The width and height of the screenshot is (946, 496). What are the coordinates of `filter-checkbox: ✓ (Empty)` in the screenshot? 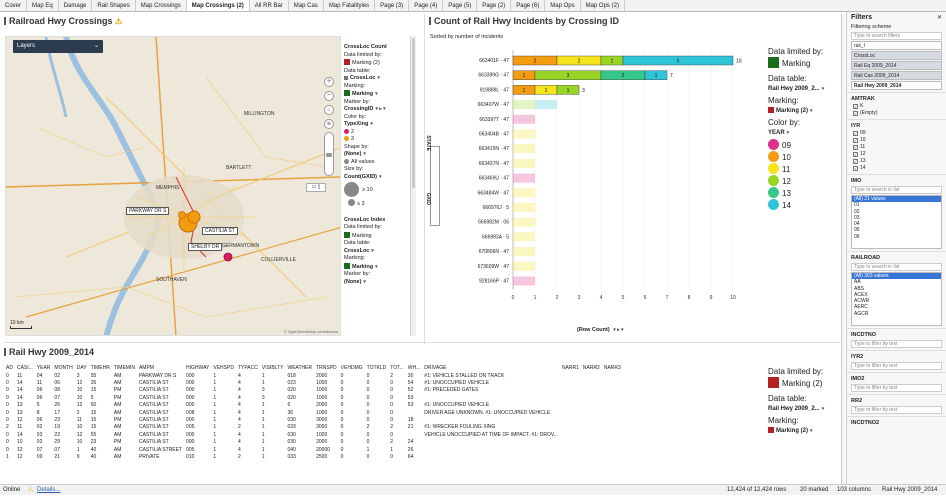 It's located at (896, 113).